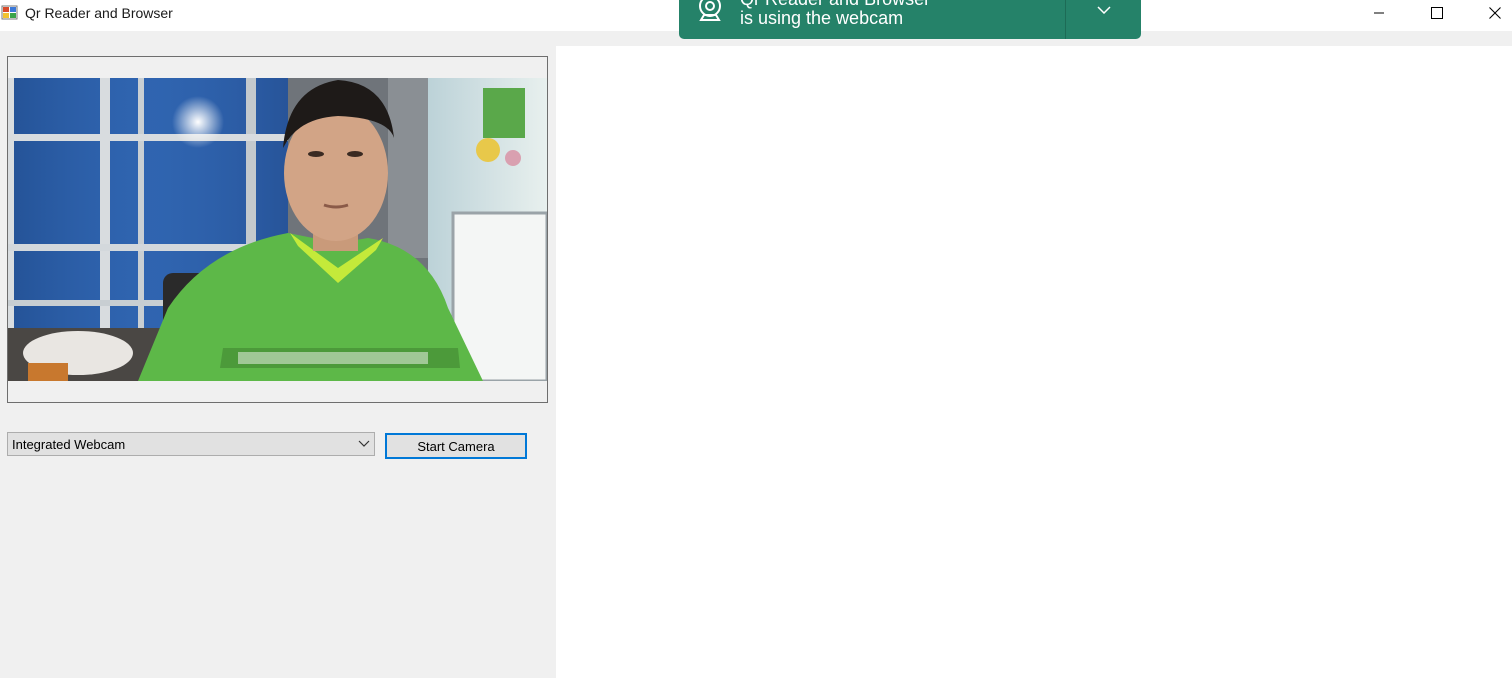 Image resolution: width=1512 pixels, height=678 pixels. I want to click on app-icon, so click(9, 12).